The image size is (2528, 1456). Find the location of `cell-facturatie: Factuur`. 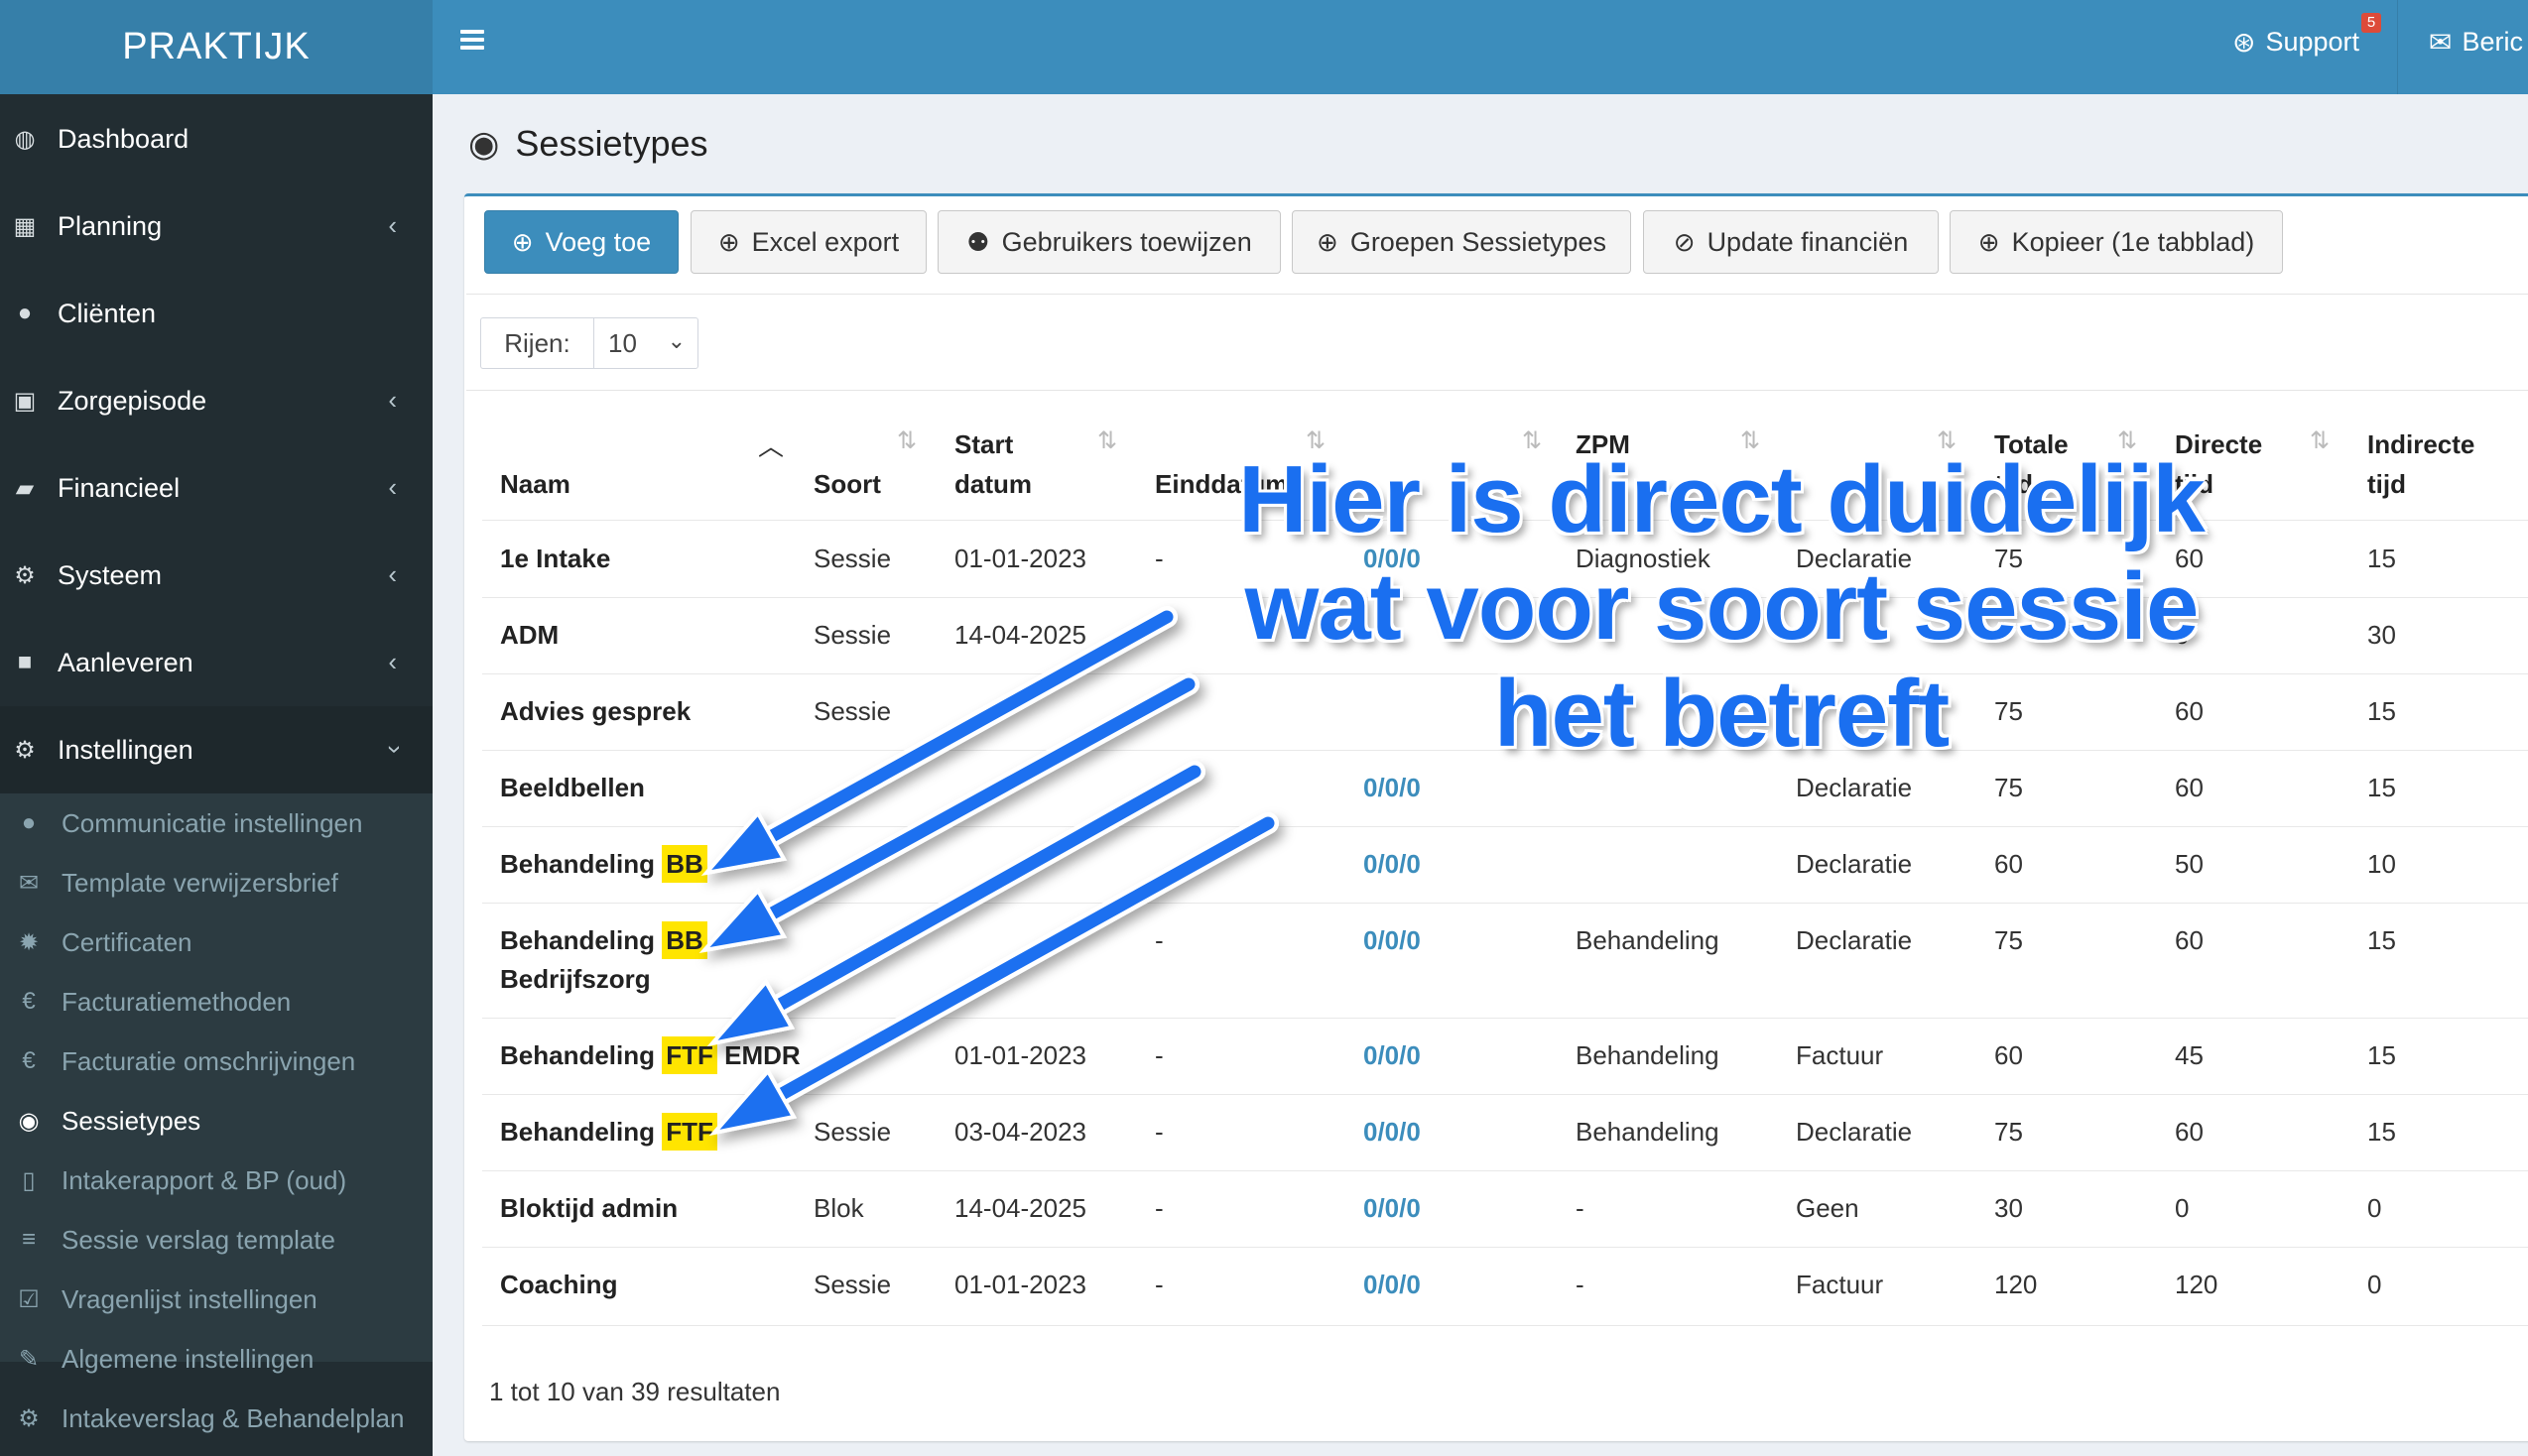

cell-facturatie: Factuur is located at coordinates (1840, 1055).